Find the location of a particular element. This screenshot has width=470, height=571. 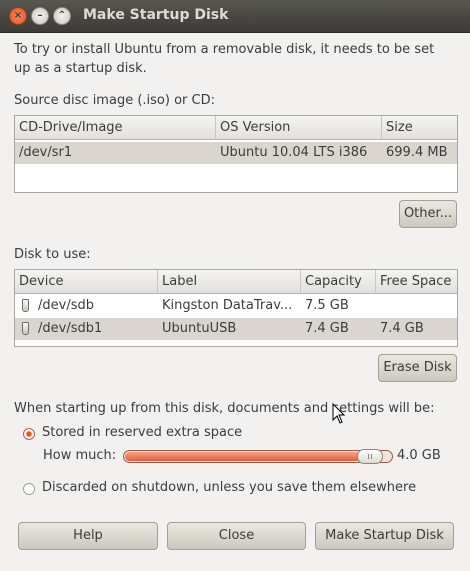

how-much-value: 4.0 GB is located at coordinates (419, 455).